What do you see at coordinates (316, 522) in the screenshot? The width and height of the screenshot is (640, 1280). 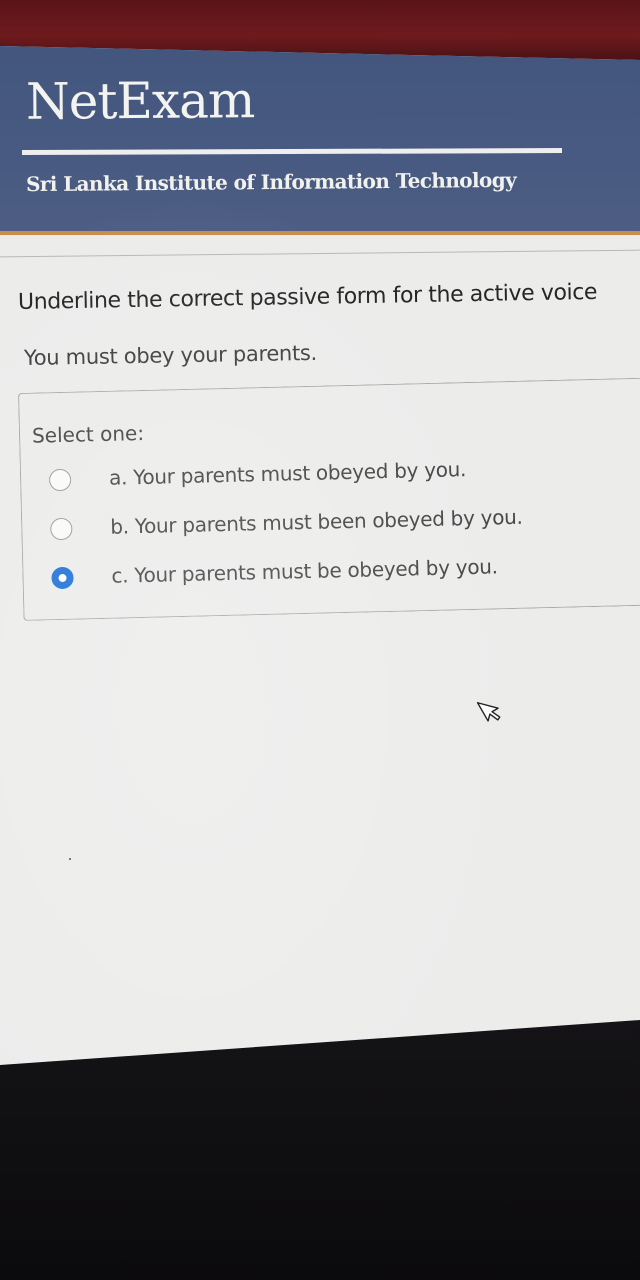 I see `option-b-label: b. Your parents must been obeyed by you.` at bounding box center [316, 522].